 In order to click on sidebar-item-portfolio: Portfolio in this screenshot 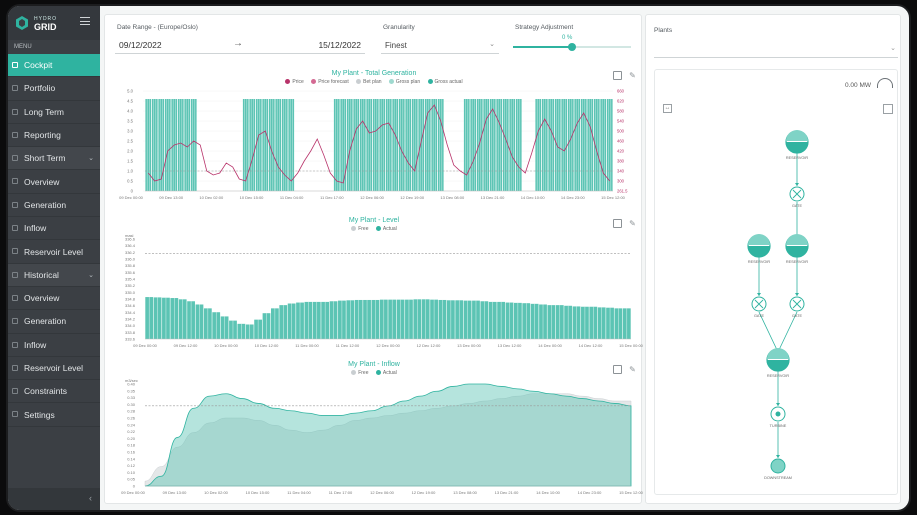, I will do `click(54, 89)`.